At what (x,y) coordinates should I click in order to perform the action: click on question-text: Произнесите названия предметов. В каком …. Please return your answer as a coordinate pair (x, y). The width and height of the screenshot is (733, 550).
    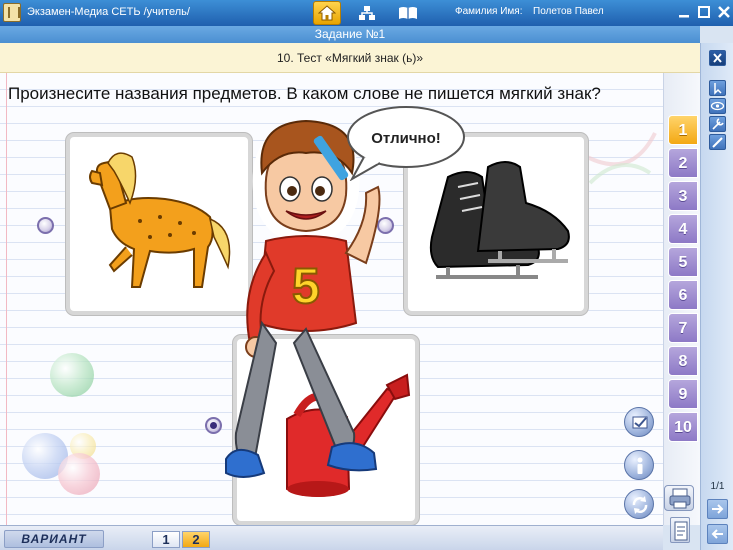
    Looking at the image, I should click on (304, 93).